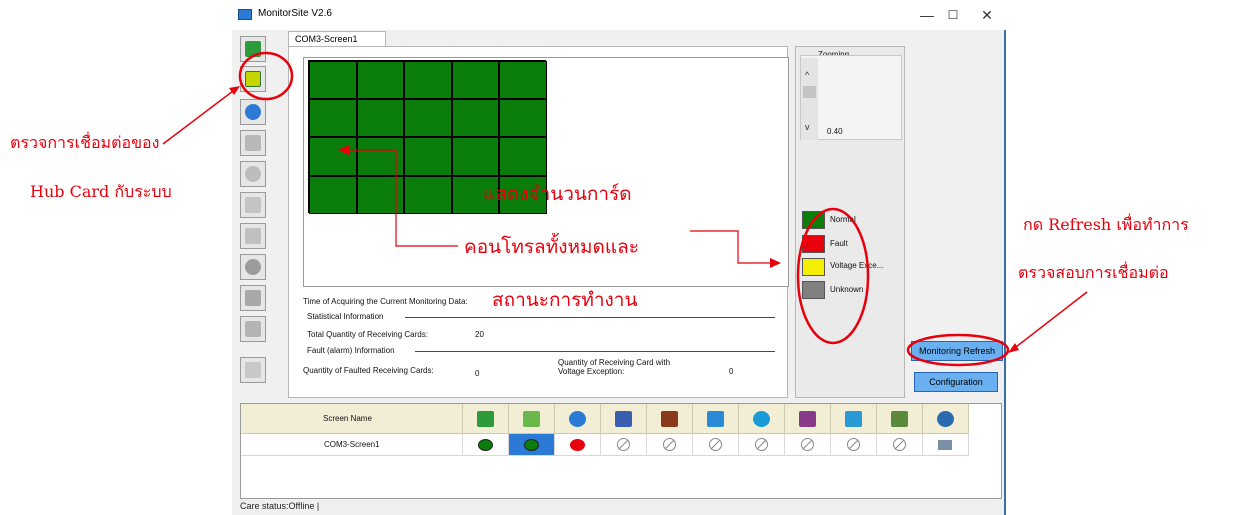  Describe the element at coordinates (101, 191) in the screenshot. I see `annotation-hub-card-2: Hub Card กับระบบ` at that location.